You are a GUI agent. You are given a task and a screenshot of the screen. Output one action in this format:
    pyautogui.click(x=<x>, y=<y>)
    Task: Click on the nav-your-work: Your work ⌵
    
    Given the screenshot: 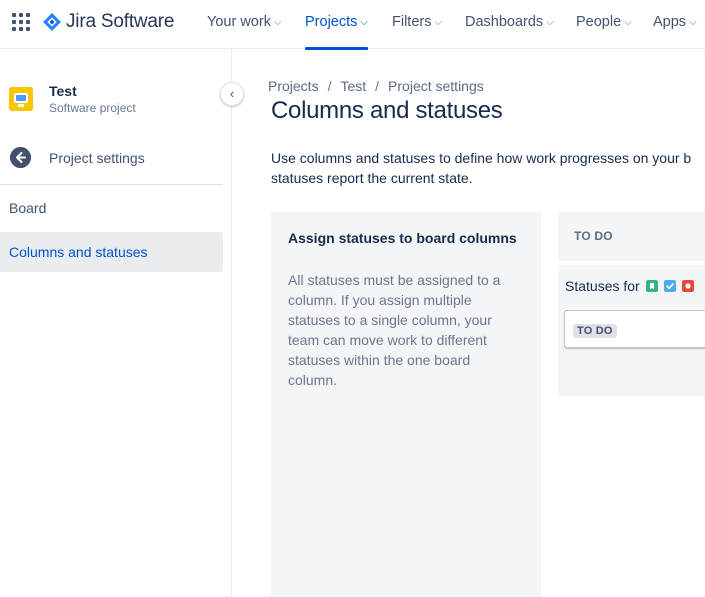 What is the action you would take?
    pyautogui.click(x=244, y=24)
    